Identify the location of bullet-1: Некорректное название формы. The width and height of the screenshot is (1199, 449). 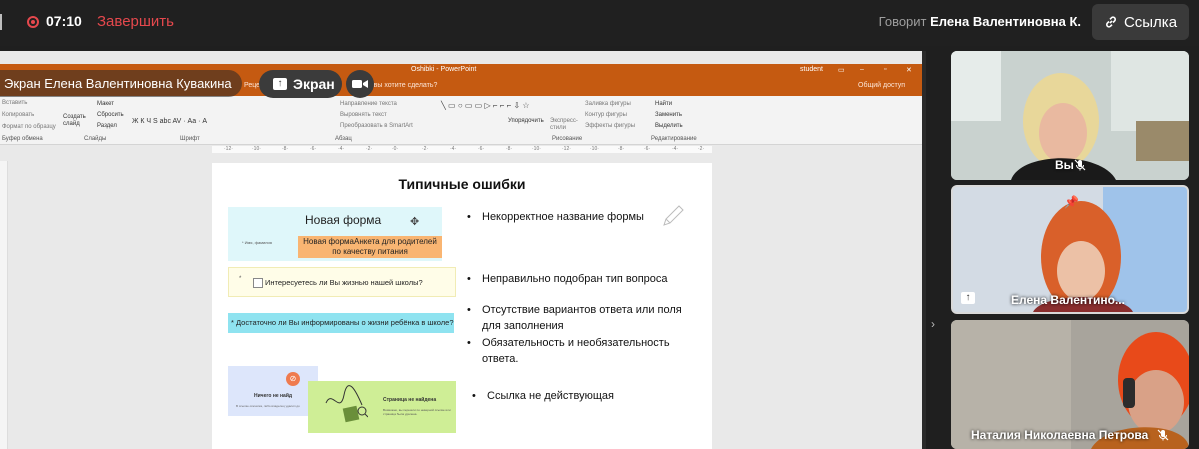
(555, 217).